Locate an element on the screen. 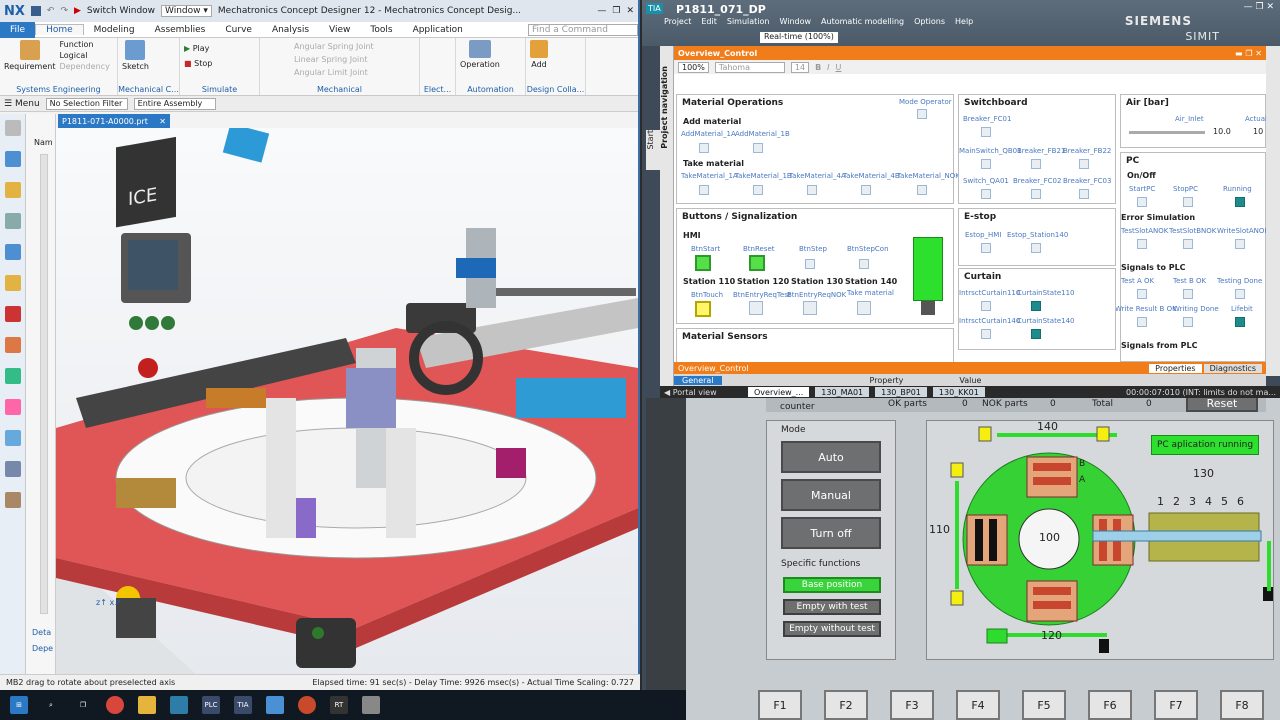 This screenshot has height=720, width=1280. start-sidebar: Start is located at coordinates (653, 150).